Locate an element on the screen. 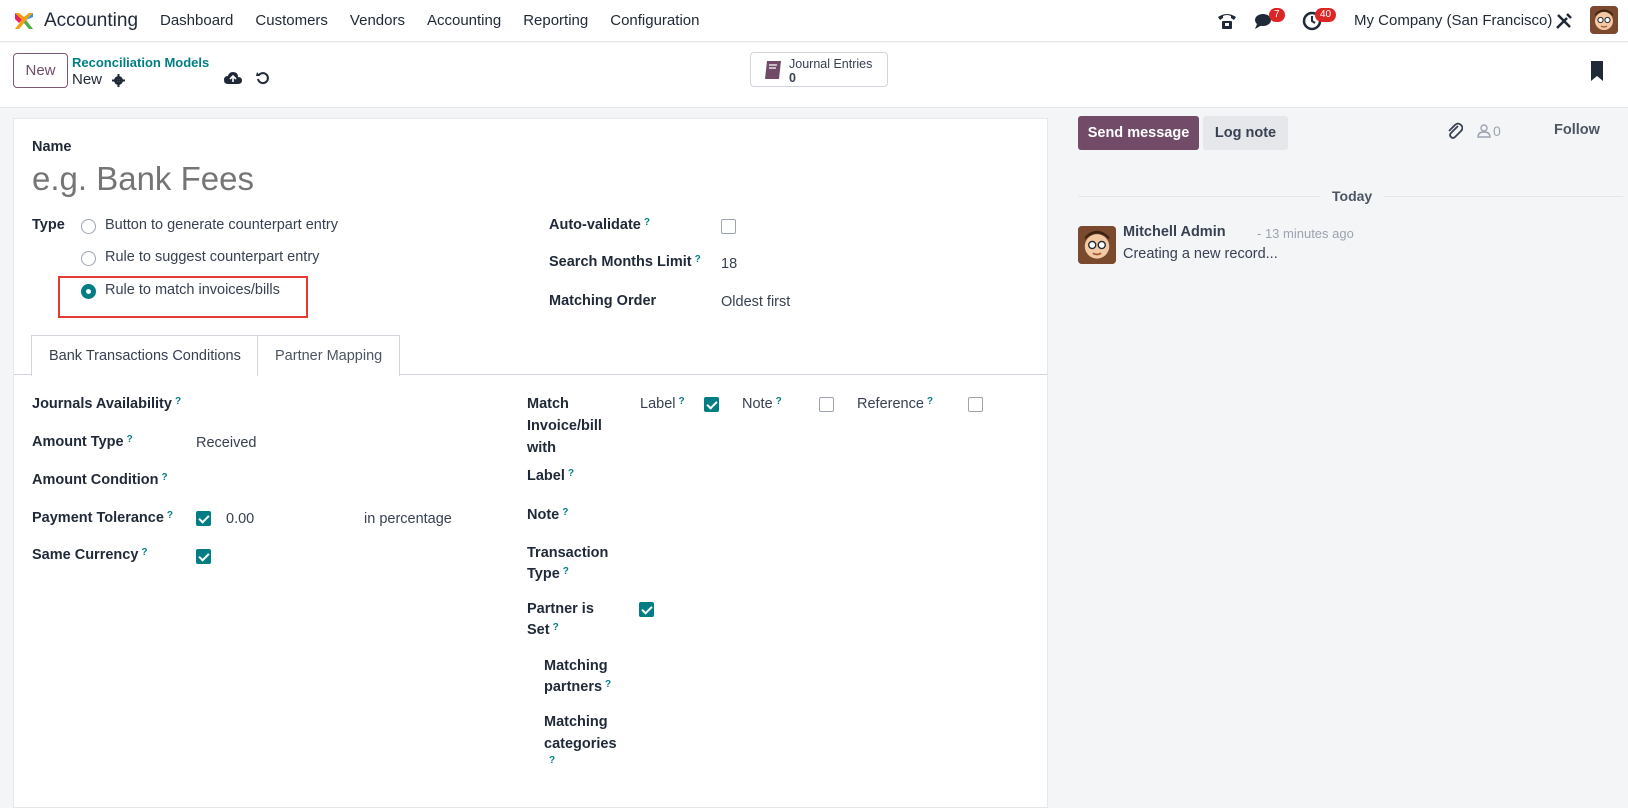  note-condition-label: Note? is located at coordinates (548, 515).